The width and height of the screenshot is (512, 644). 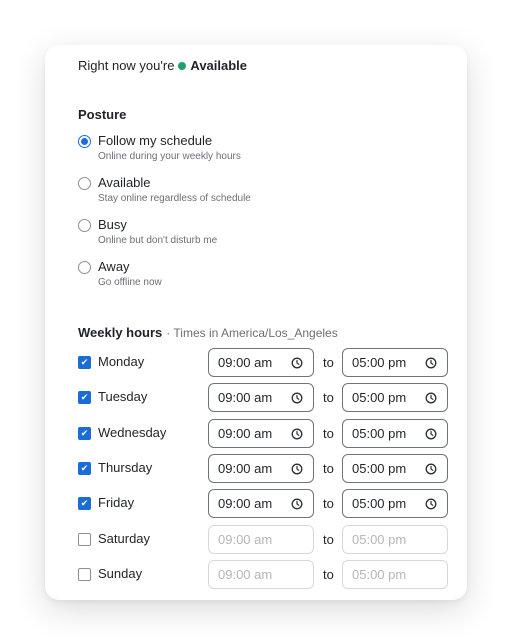 What do you see at coordinates (120, 573) in the screenshot?
I see `day-label: Sunday` at bounding box center [120, 573].